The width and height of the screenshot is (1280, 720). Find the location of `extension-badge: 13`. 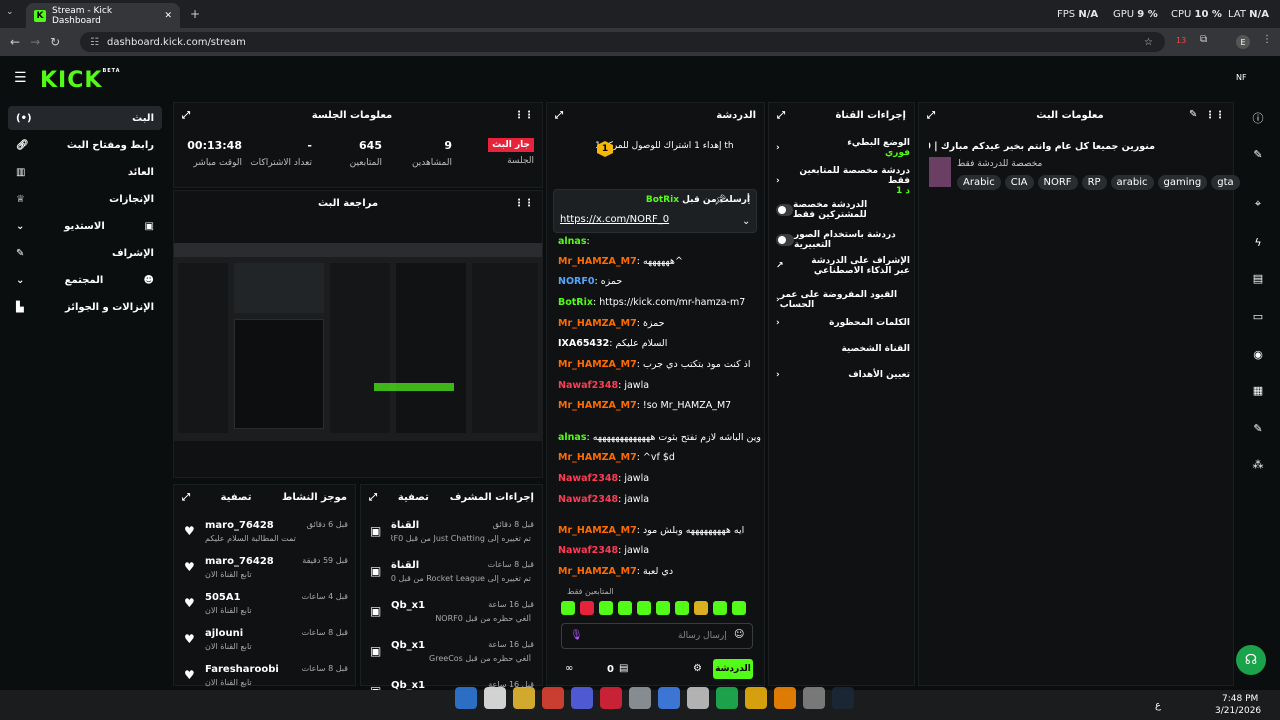

extension-badge: 13 is located at coordinates (1181, 40).